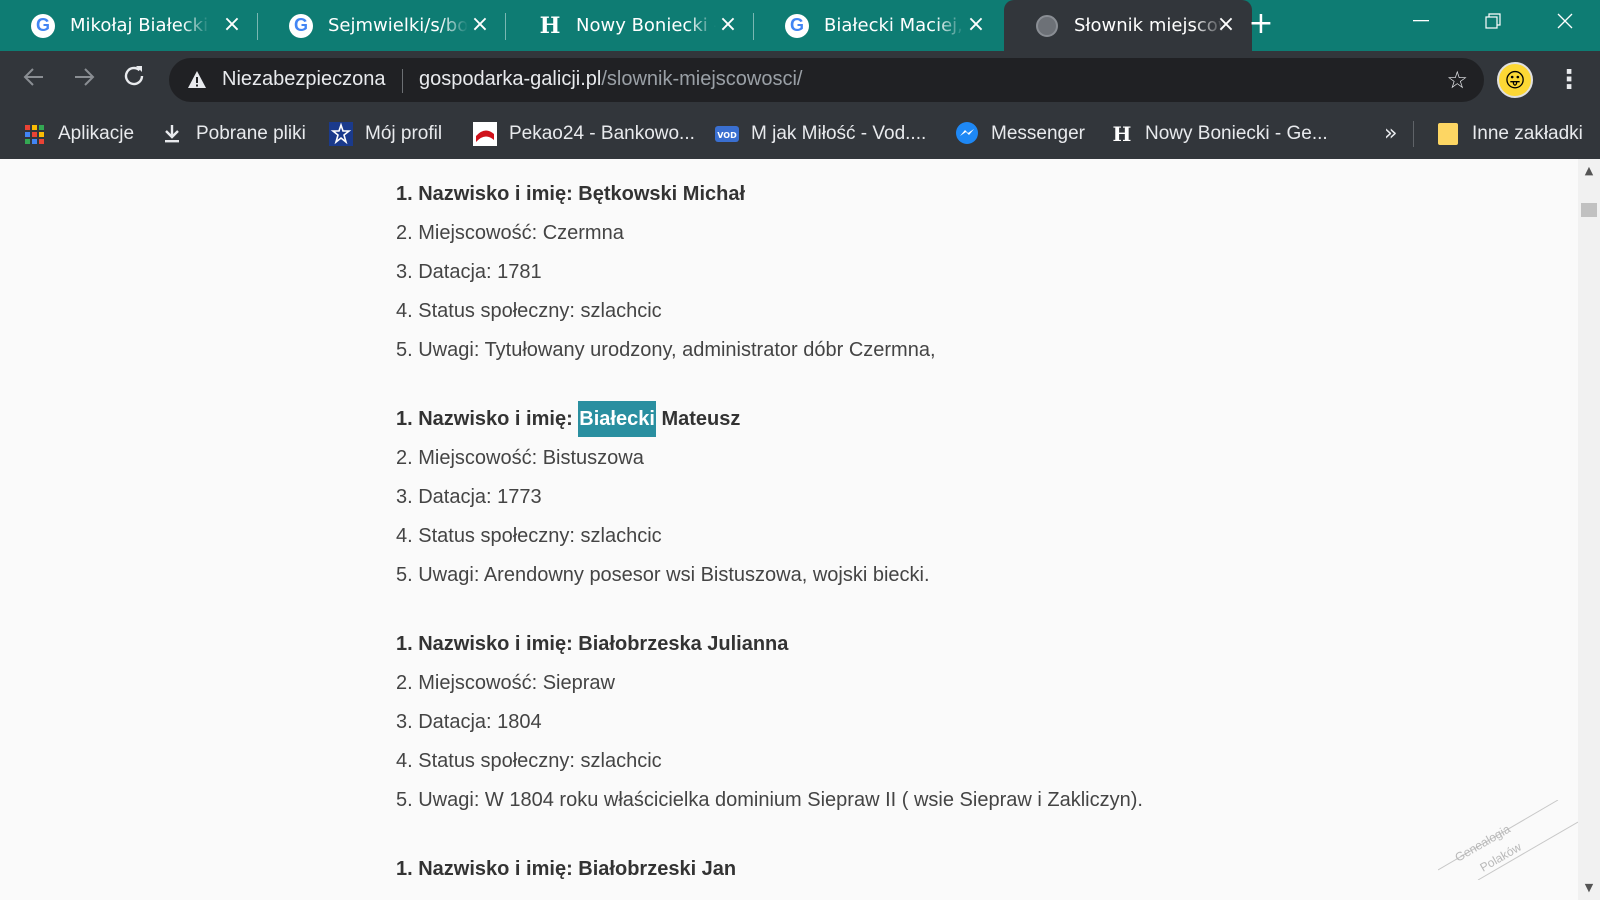 Image resolution: width=1600 pixels, height=900 pixels. What do you see at coordinates (967, 134) in the screenshot?
I see `messenger-icon` at bounding box center [967, 134].